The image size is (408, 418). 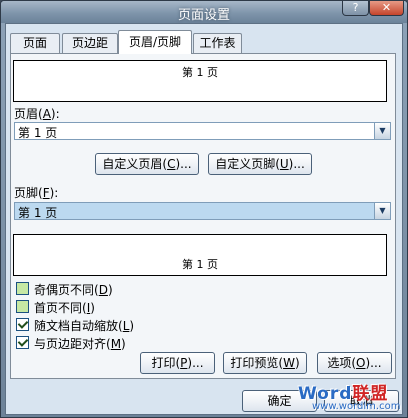 What do you see at coordinates (353, 398) in the screenshot?
I see `watermark-logo: Word联盟 www.wordlm.com` at bounding box center [353, 398].